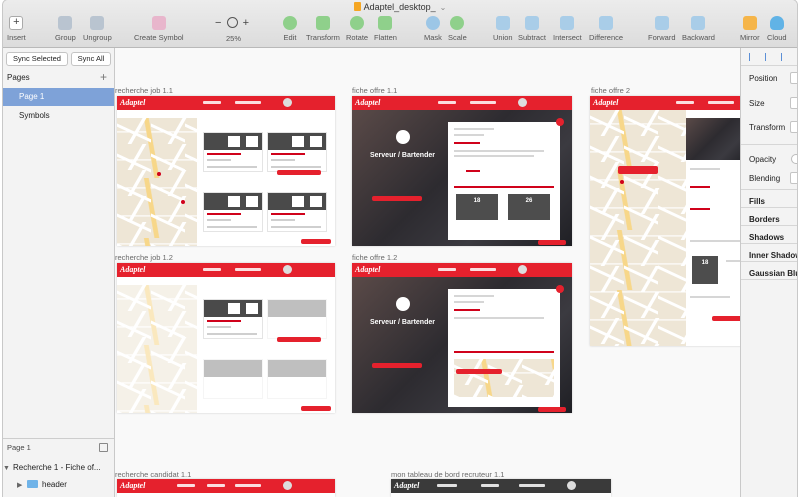 Image resolution: width=800 pixels, height=497 pixels. I want to click on magnifier-icon, so click(232, 22).